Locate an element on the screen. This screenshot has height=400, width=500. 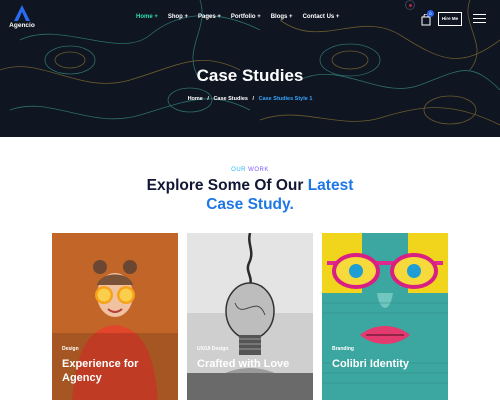
case-study-card: Branding Colibri Identity is located at coordinates (385, 316).